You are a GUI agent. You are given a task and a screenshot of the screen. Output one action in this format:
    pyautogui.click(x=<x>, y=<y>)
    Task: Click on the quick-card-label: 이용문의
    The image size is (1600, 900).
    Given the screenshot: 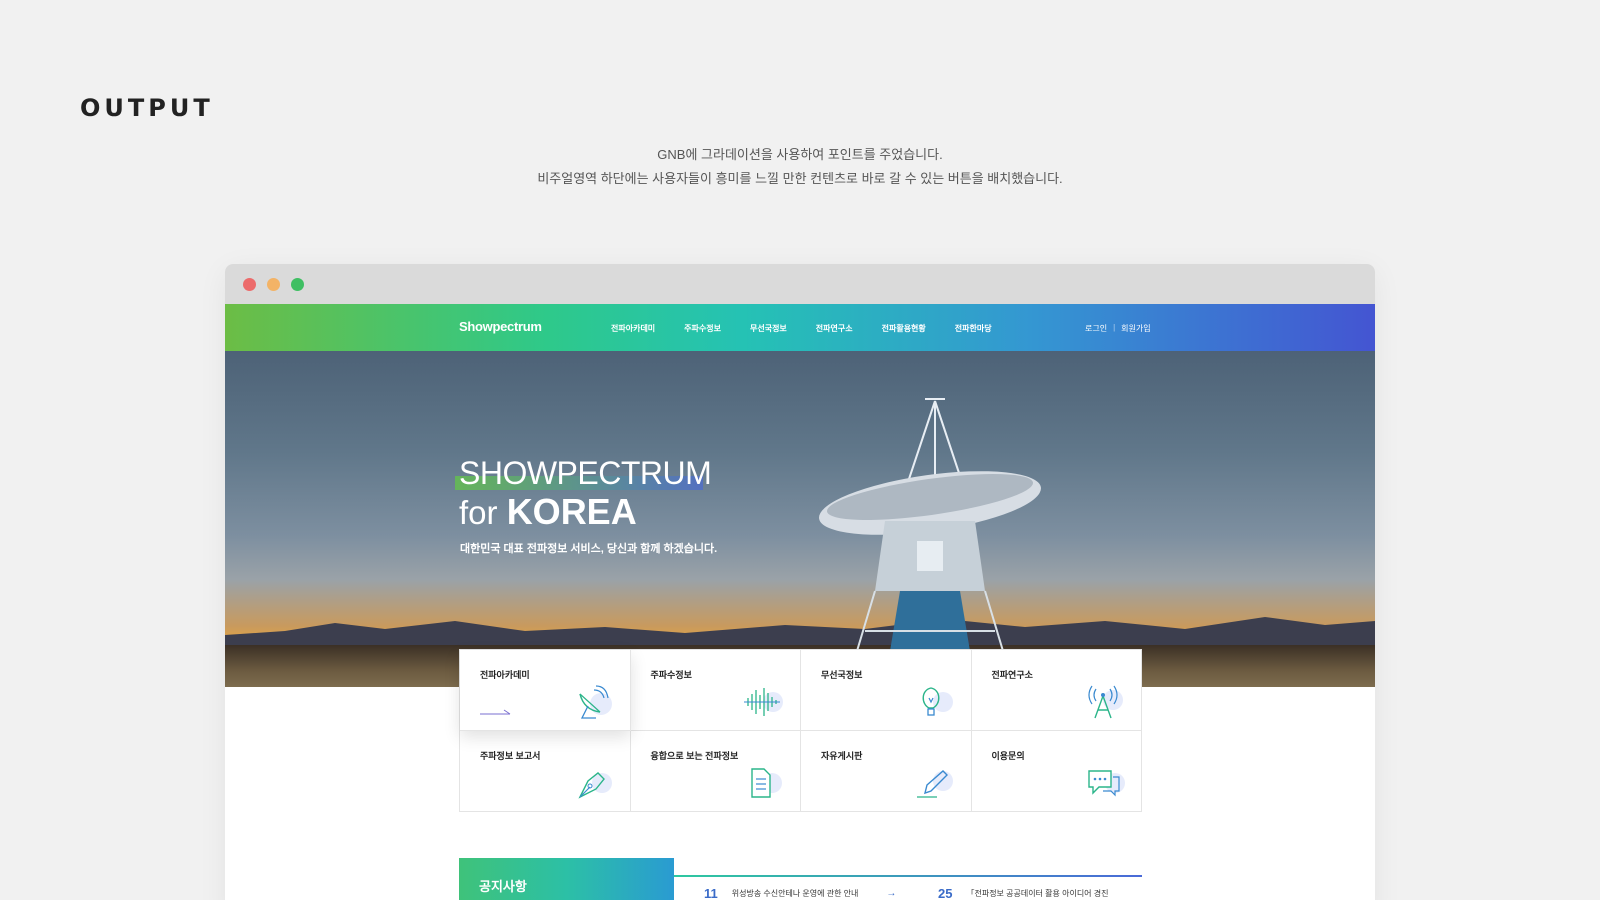 What is the action you would take?
    pyautogui.click(x=1008, y=756)
    